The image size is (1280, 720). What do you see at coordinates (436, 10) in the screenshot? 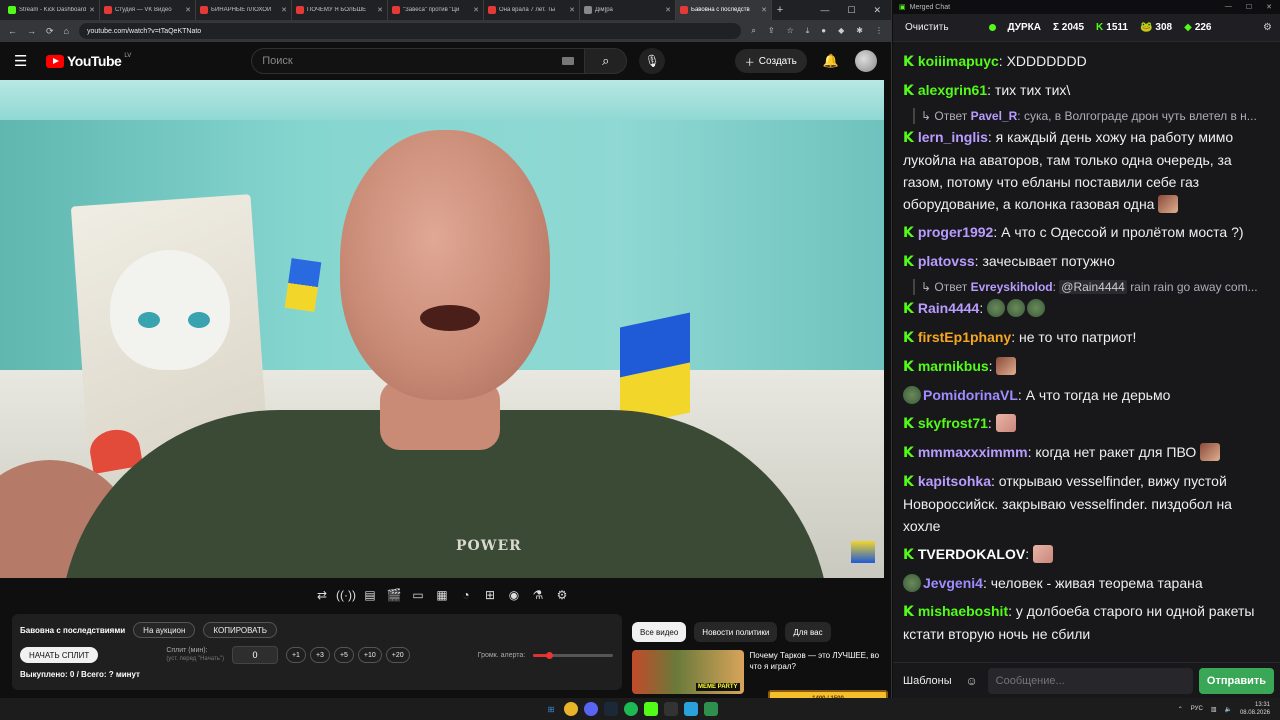
I see `browser-tab: "Завеса" против "Ци ✕` at bounding box center [436, 10].